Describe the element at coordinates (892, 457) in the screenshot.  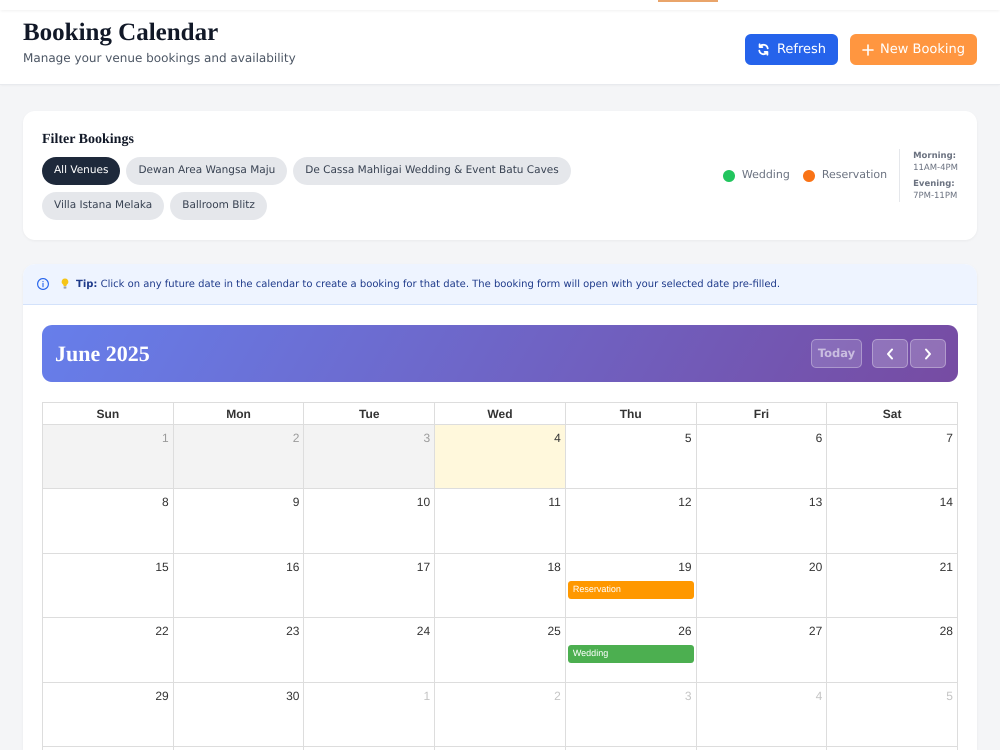
I see `day-cell: 7` at that location.